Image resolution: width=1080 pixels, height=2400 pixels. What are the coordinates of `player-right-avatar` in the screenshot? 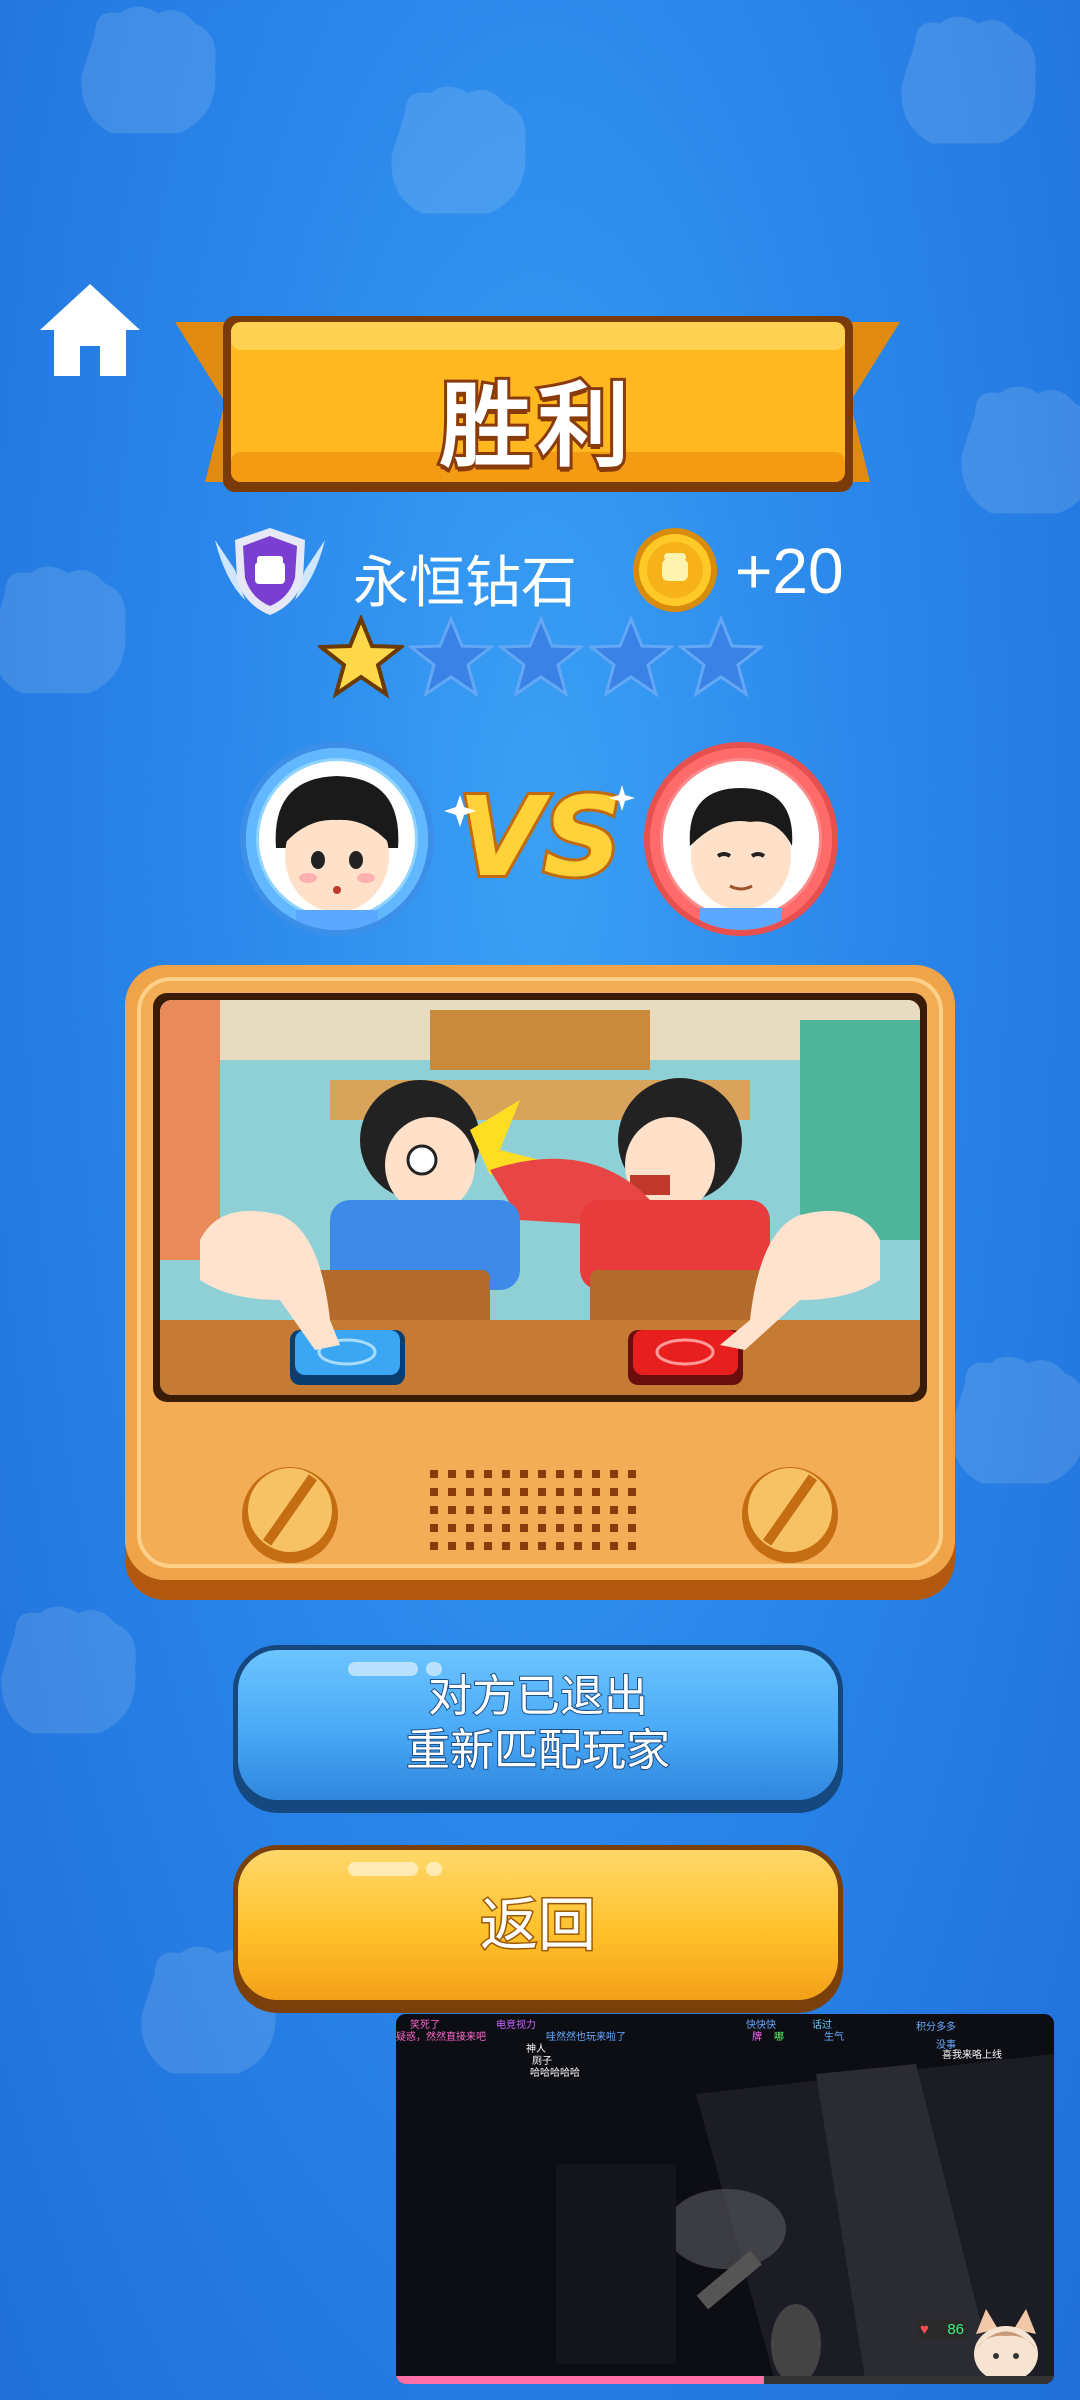 It's located at (741, 839).